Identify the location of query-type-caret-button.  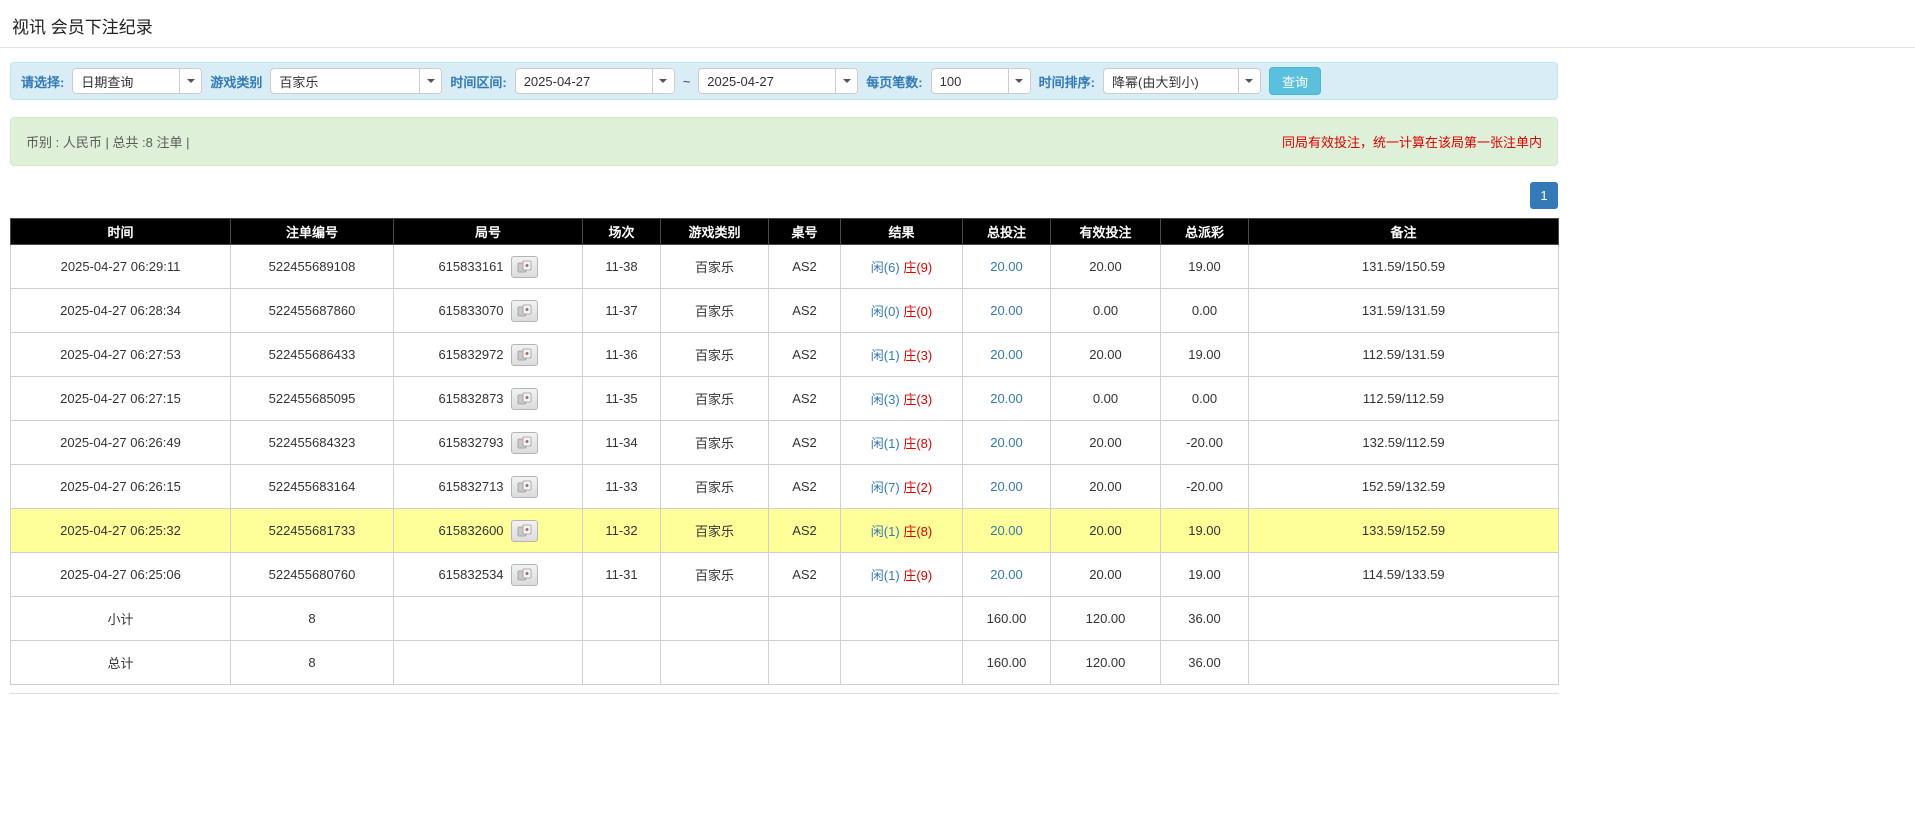
(190, 81).